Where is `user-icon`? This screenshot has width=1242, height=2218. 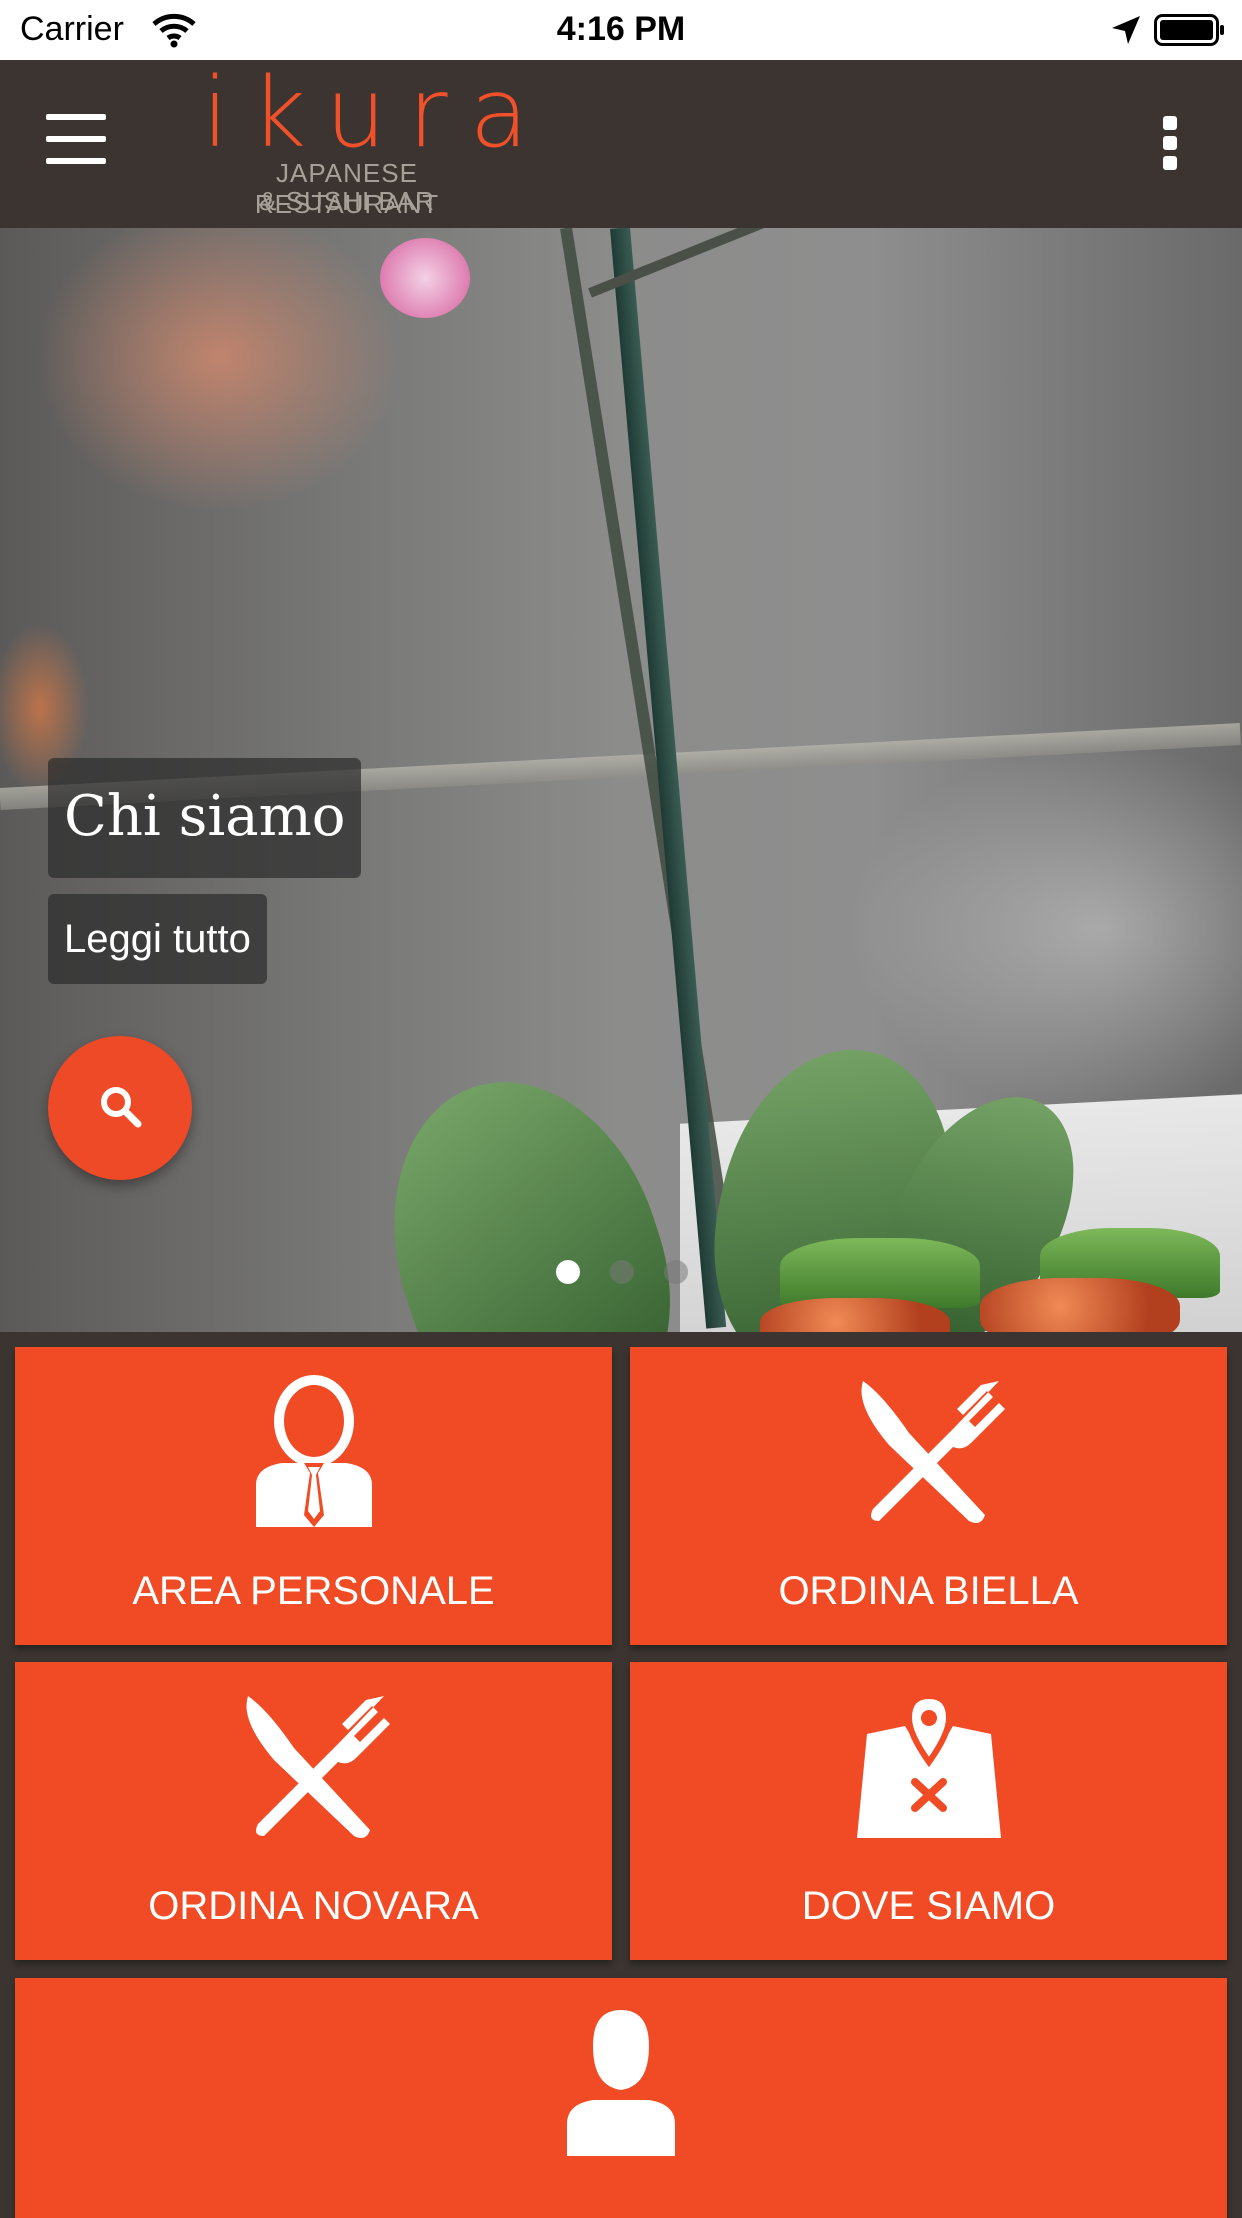
user-icon is located at coordinates (621, 2083).